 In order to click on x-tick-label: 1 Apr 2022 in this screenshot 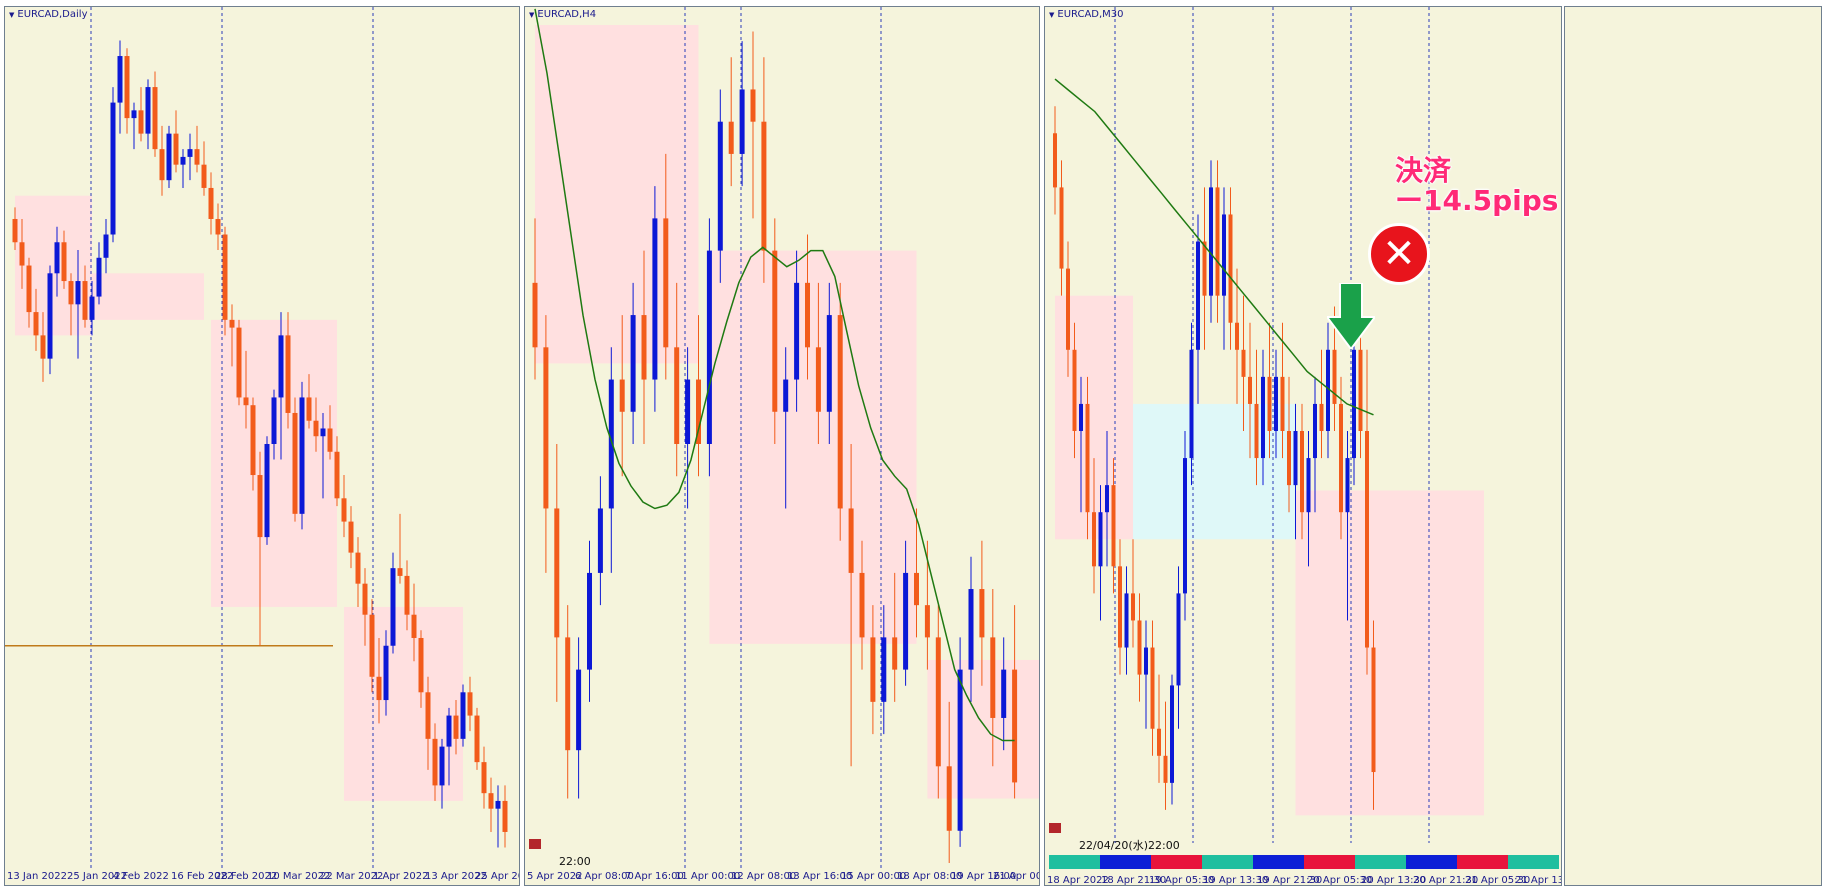, I will do `click(400, 876)`.